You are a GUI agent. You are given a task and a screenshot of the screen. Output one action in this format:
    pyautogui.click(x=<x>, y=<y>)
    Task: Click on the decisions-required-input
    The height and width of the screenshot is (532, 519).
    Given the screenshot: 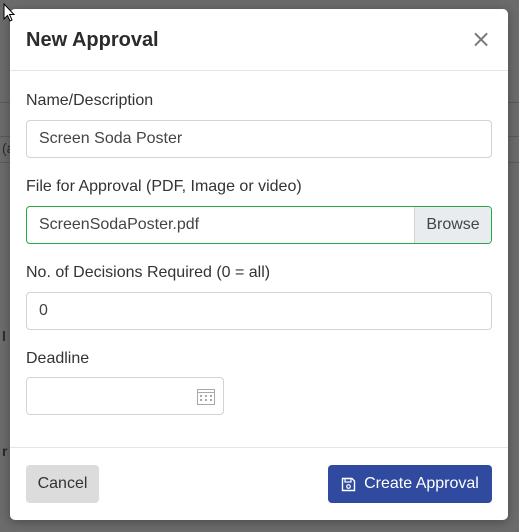 What is the action you would take?
    pyautogui.click(x=259, y=311)
    